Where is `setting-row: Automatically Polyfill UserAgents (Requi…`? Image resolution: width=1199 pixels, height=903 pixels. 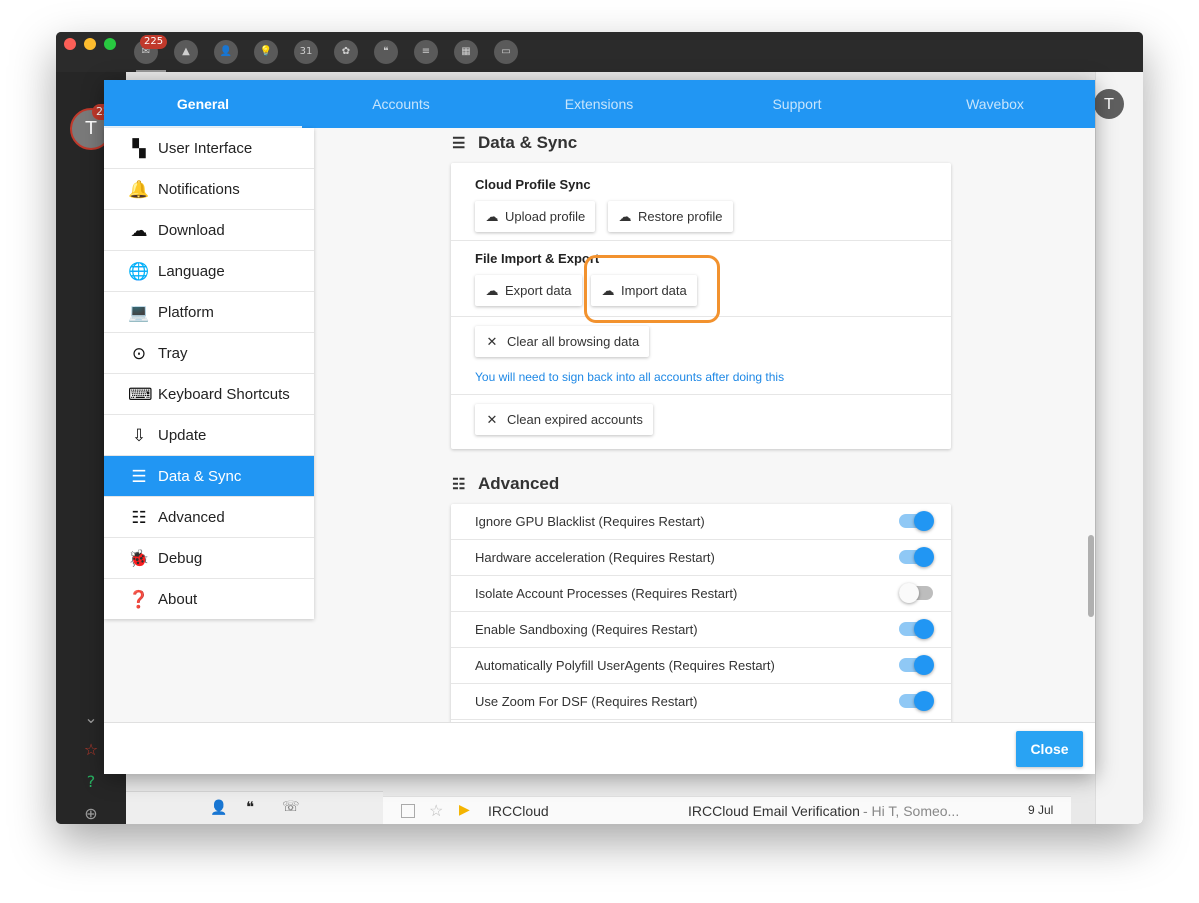 setting-row: Automatically Polyfill UserAgents (Requi… is located at coordinates (701, 666).